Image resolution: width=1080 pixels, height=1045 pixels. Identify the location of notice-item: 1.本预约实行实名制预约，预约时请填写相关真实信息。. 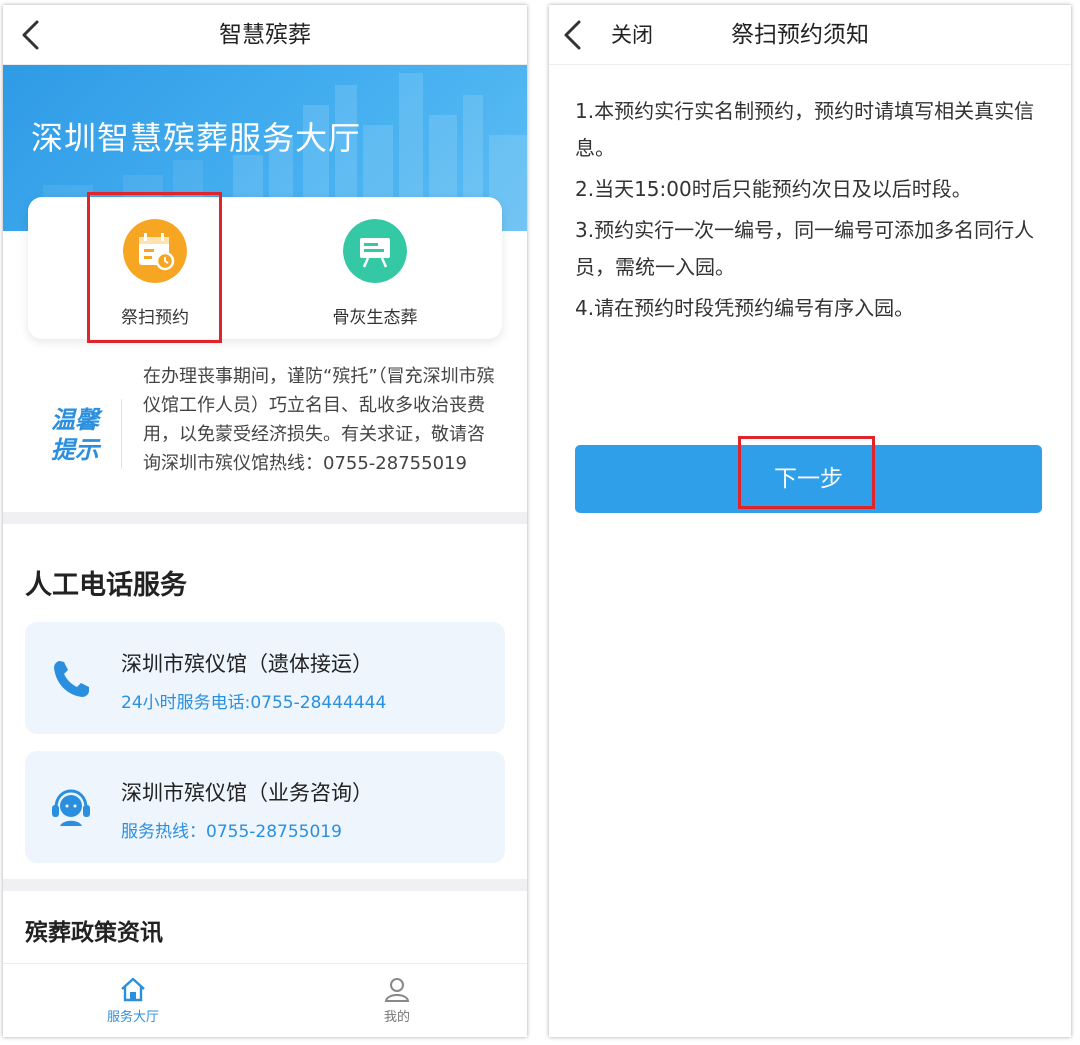
(805, 129).